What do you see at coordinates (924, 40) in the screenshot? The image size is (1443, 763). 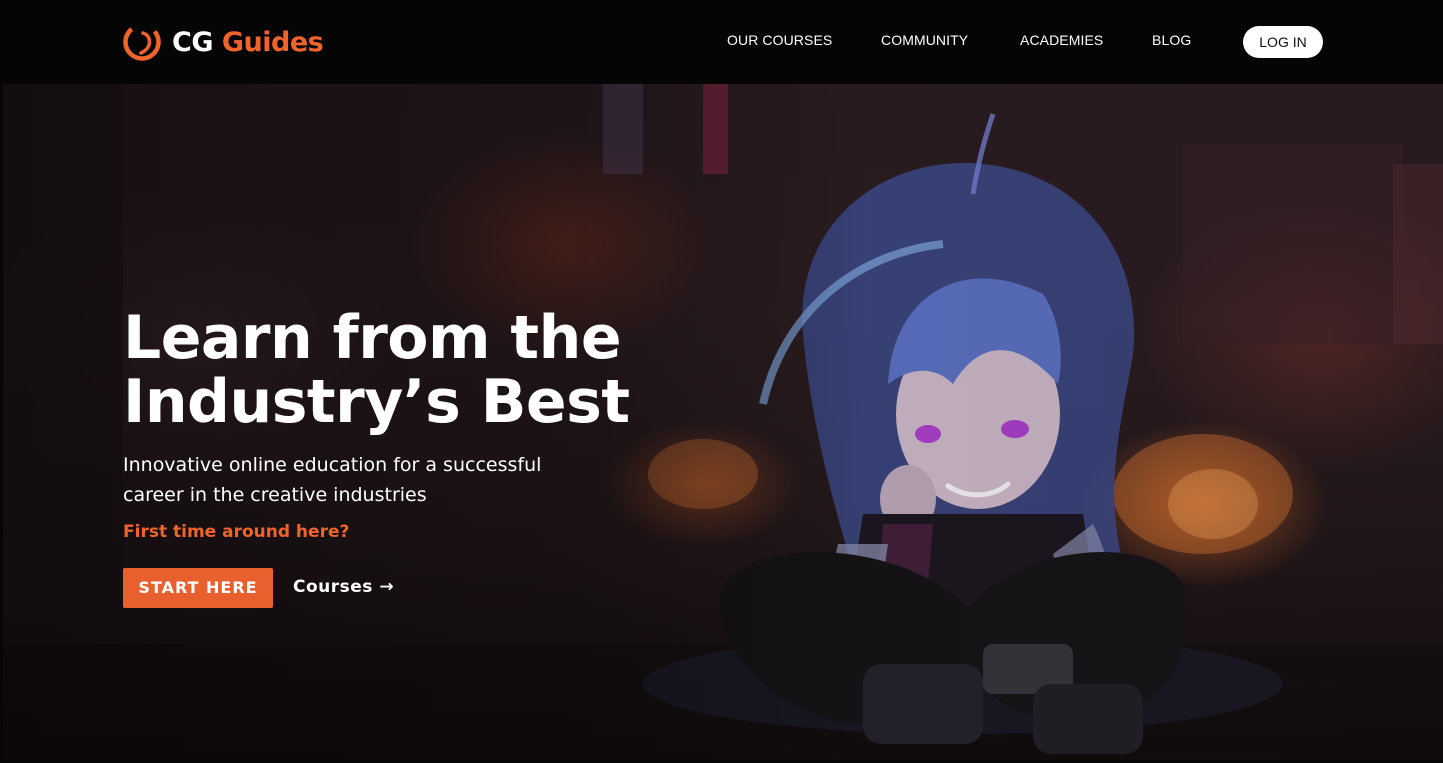 I see `nav-community: COMMUNITY` at bounding box center [924, 40].